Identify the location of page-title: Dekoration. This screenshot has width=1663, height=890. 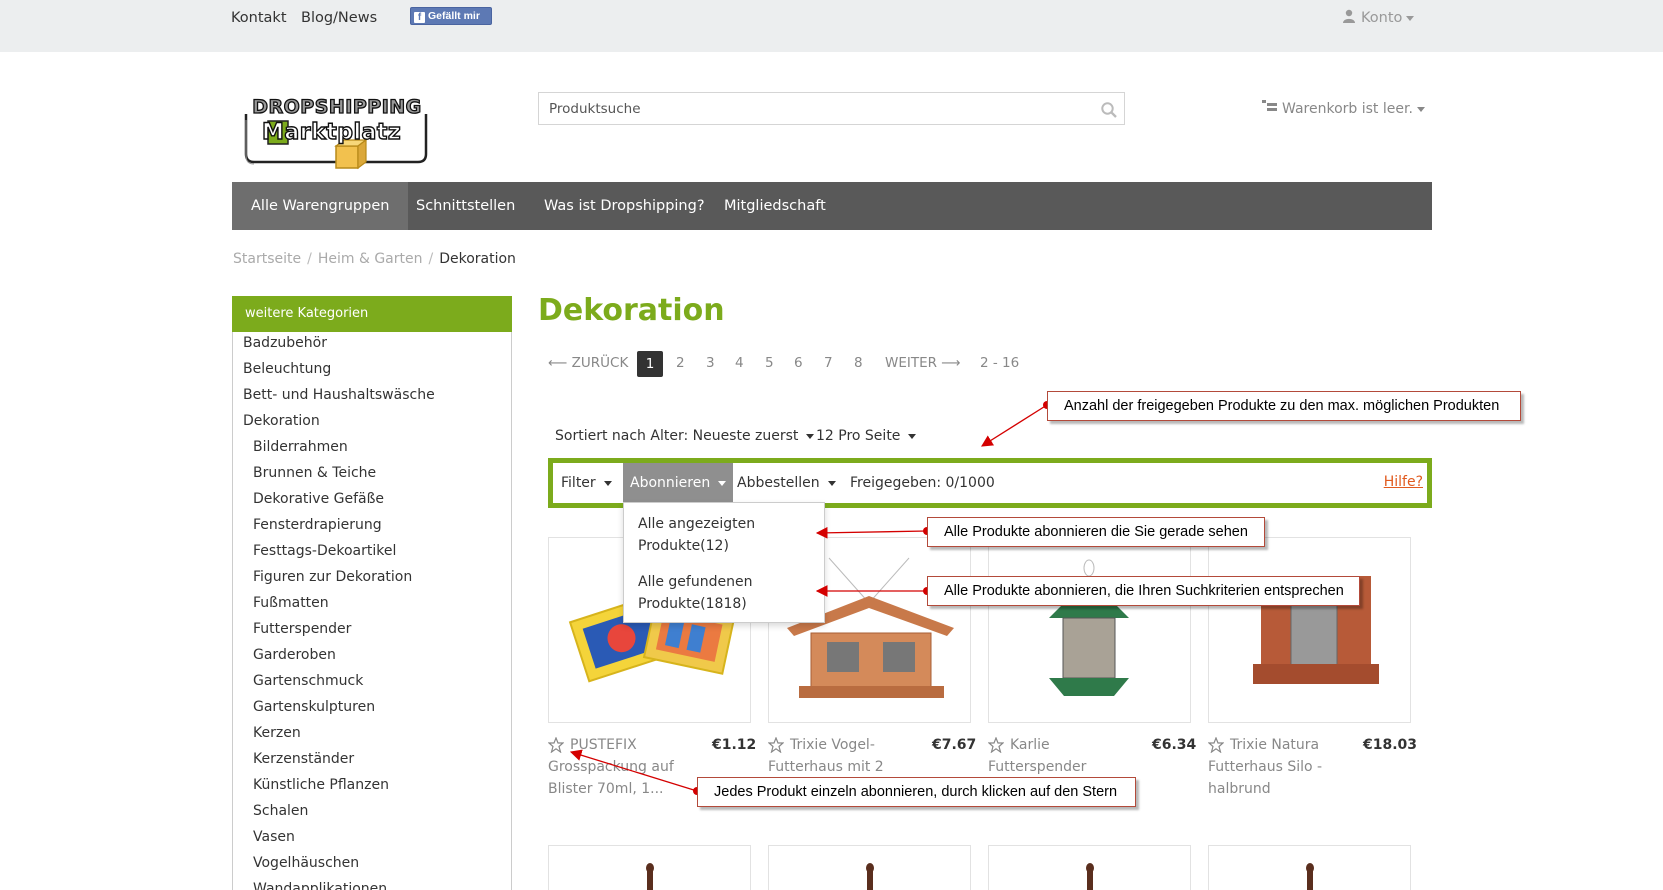
(631, 310).